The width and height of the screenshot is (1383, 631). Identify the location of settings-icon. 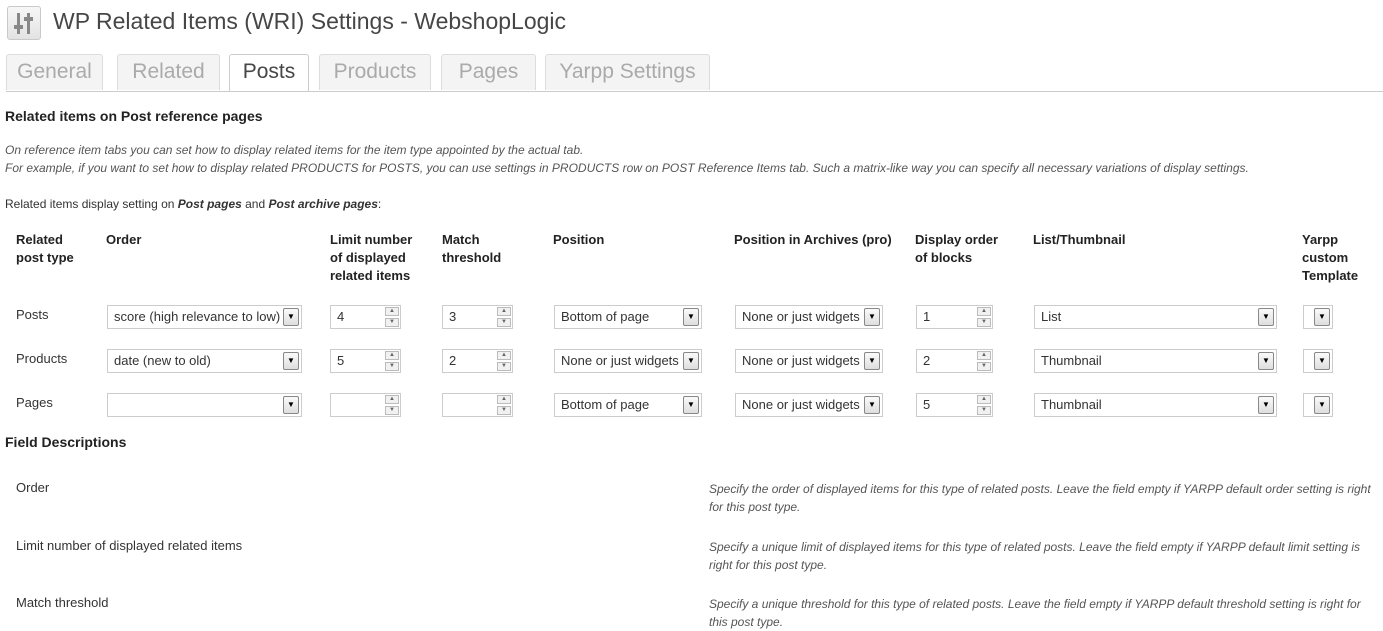
(24, 23).